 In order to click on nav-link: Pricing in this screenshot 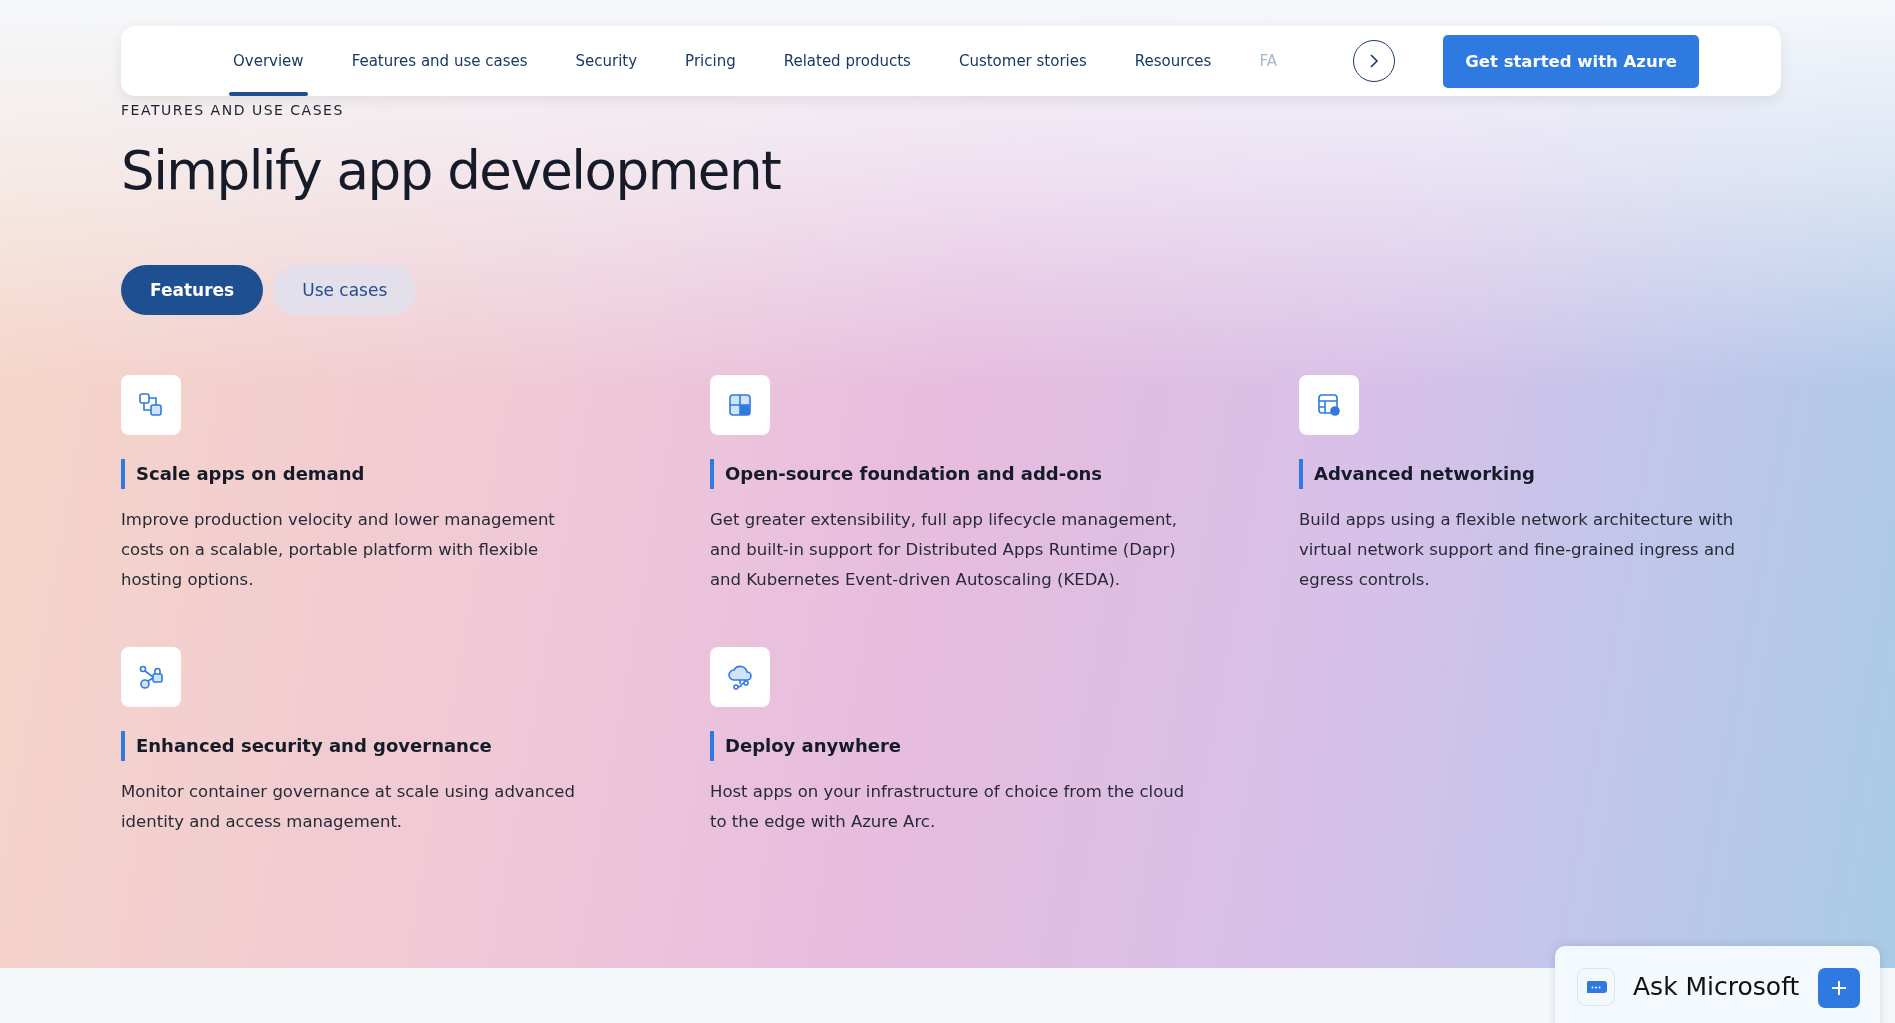, I will do `click(710, 61)`.